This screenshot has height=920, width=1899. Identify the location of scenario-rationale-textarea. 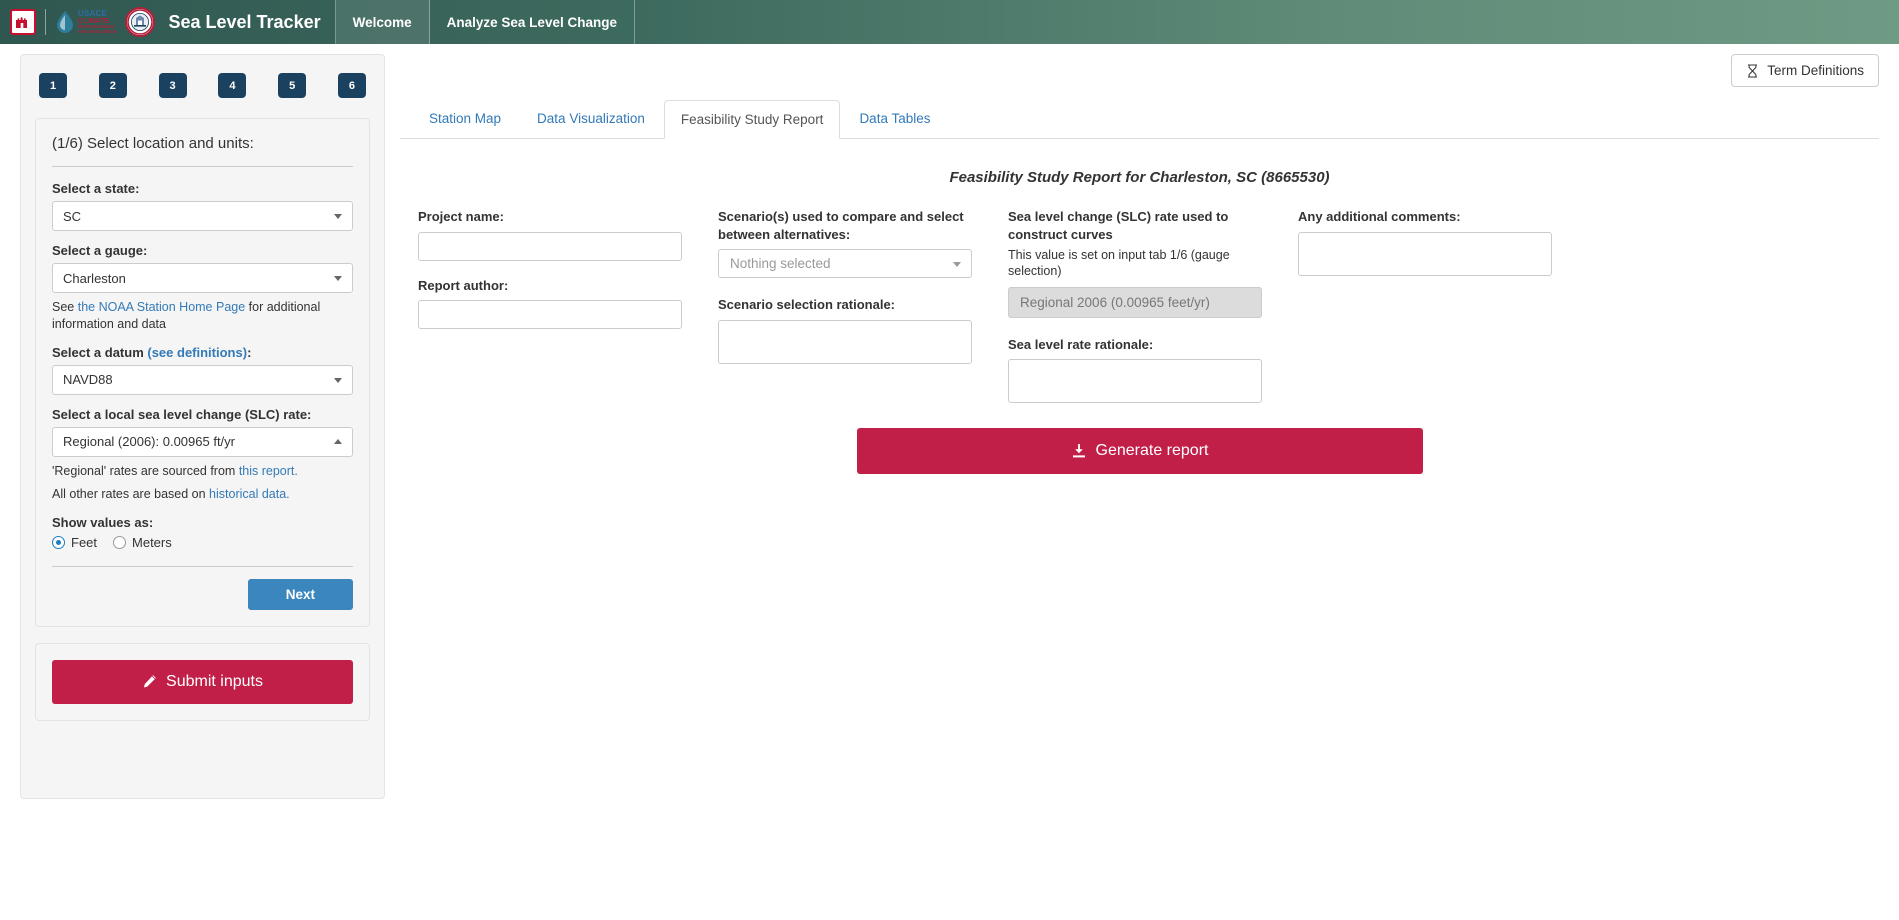
(845, 341).